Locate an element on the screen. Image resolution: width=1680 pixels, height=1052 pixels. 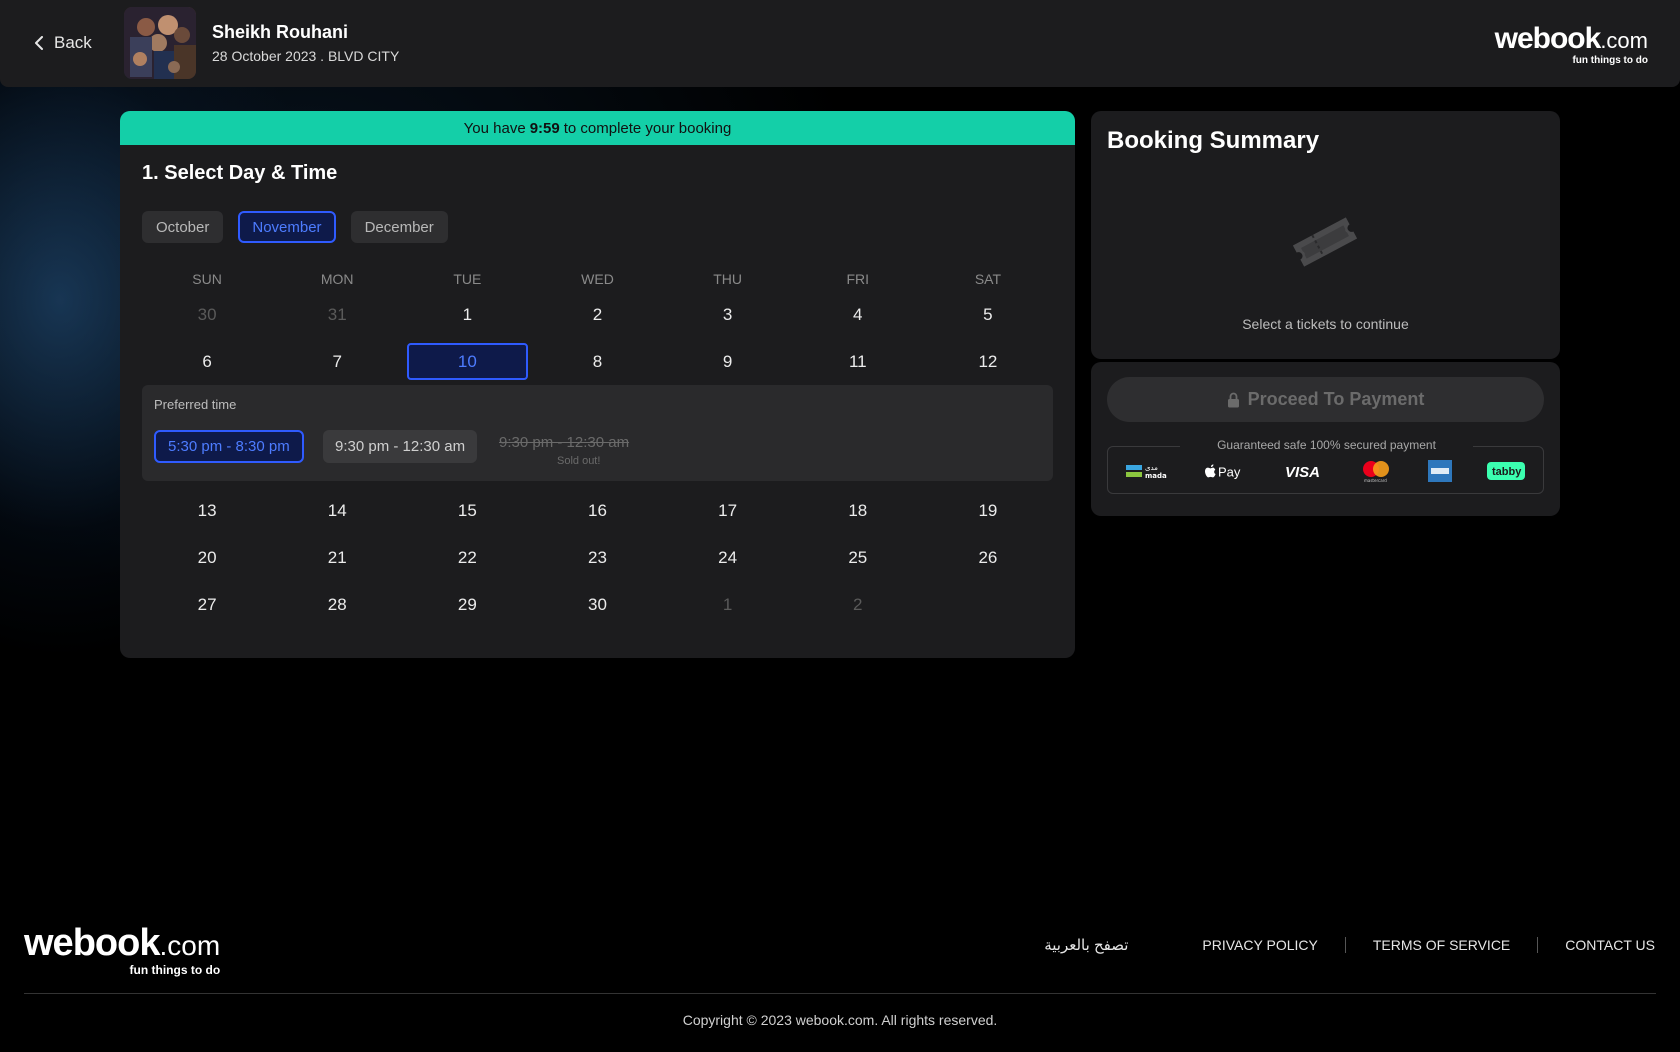
calendar-day: 13 is located at coordinates (207, 510).